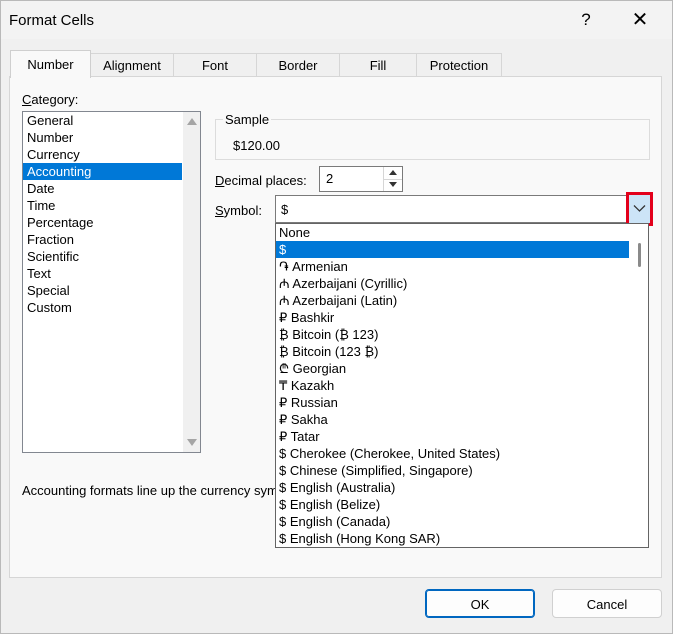  Describe the element at coordinates (607, 603) in the screenshot. I see `cancel-button: Cancel` at that location.